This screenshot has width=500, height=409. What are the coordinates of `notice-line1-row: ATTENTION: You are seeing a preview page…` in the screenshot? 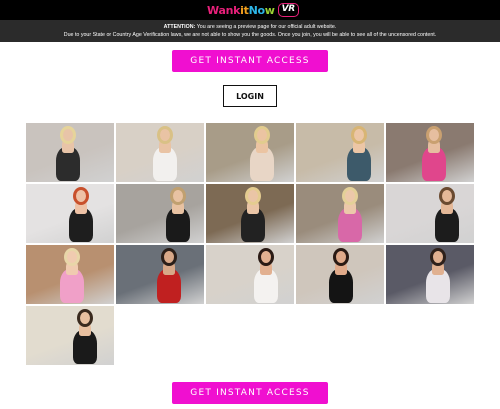 It's located at (250, 27).